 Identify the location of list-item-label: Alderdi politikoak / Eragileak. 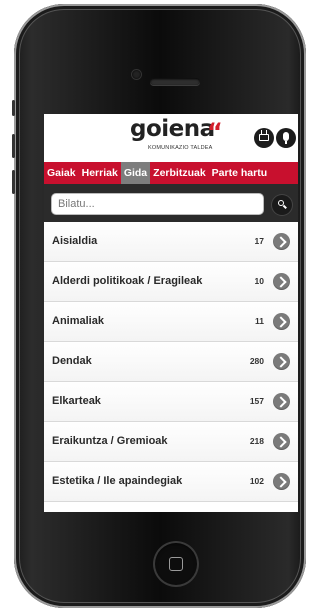
(127, 281).